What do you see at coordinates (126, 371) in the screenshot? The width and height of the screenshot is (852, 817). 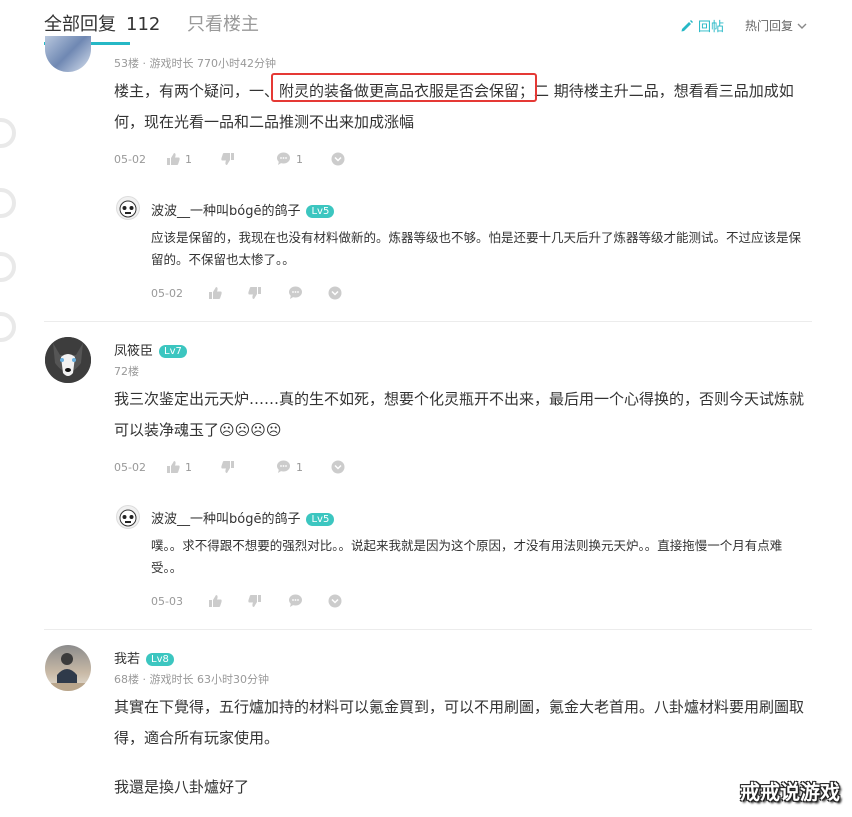 I see `floor-meta: 72楼` at bounding box center [126, 371].